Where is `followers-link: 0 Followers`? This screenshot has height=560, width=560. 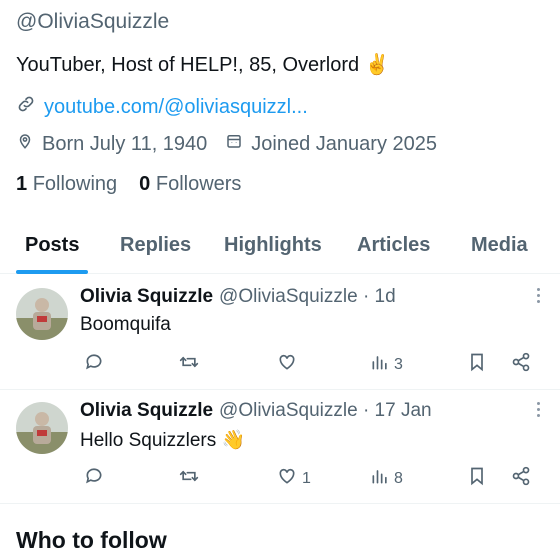 followers-link: 0 Followers is located at coordinates (190, 184).